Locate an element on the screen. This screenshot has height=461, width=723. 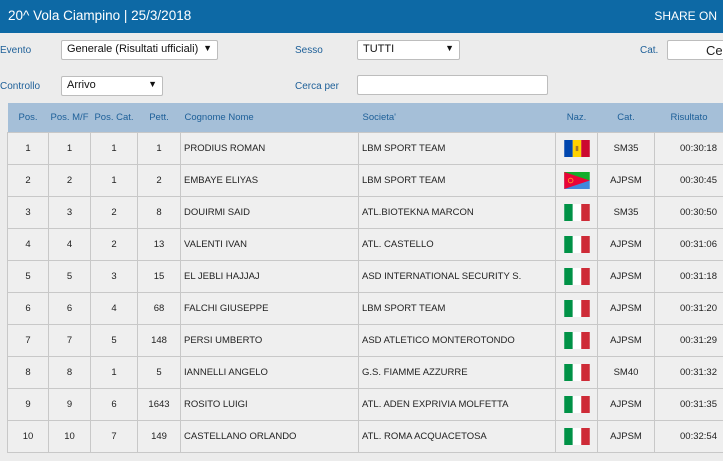
cell-pos: 4 is located at coordinates (28, 244).